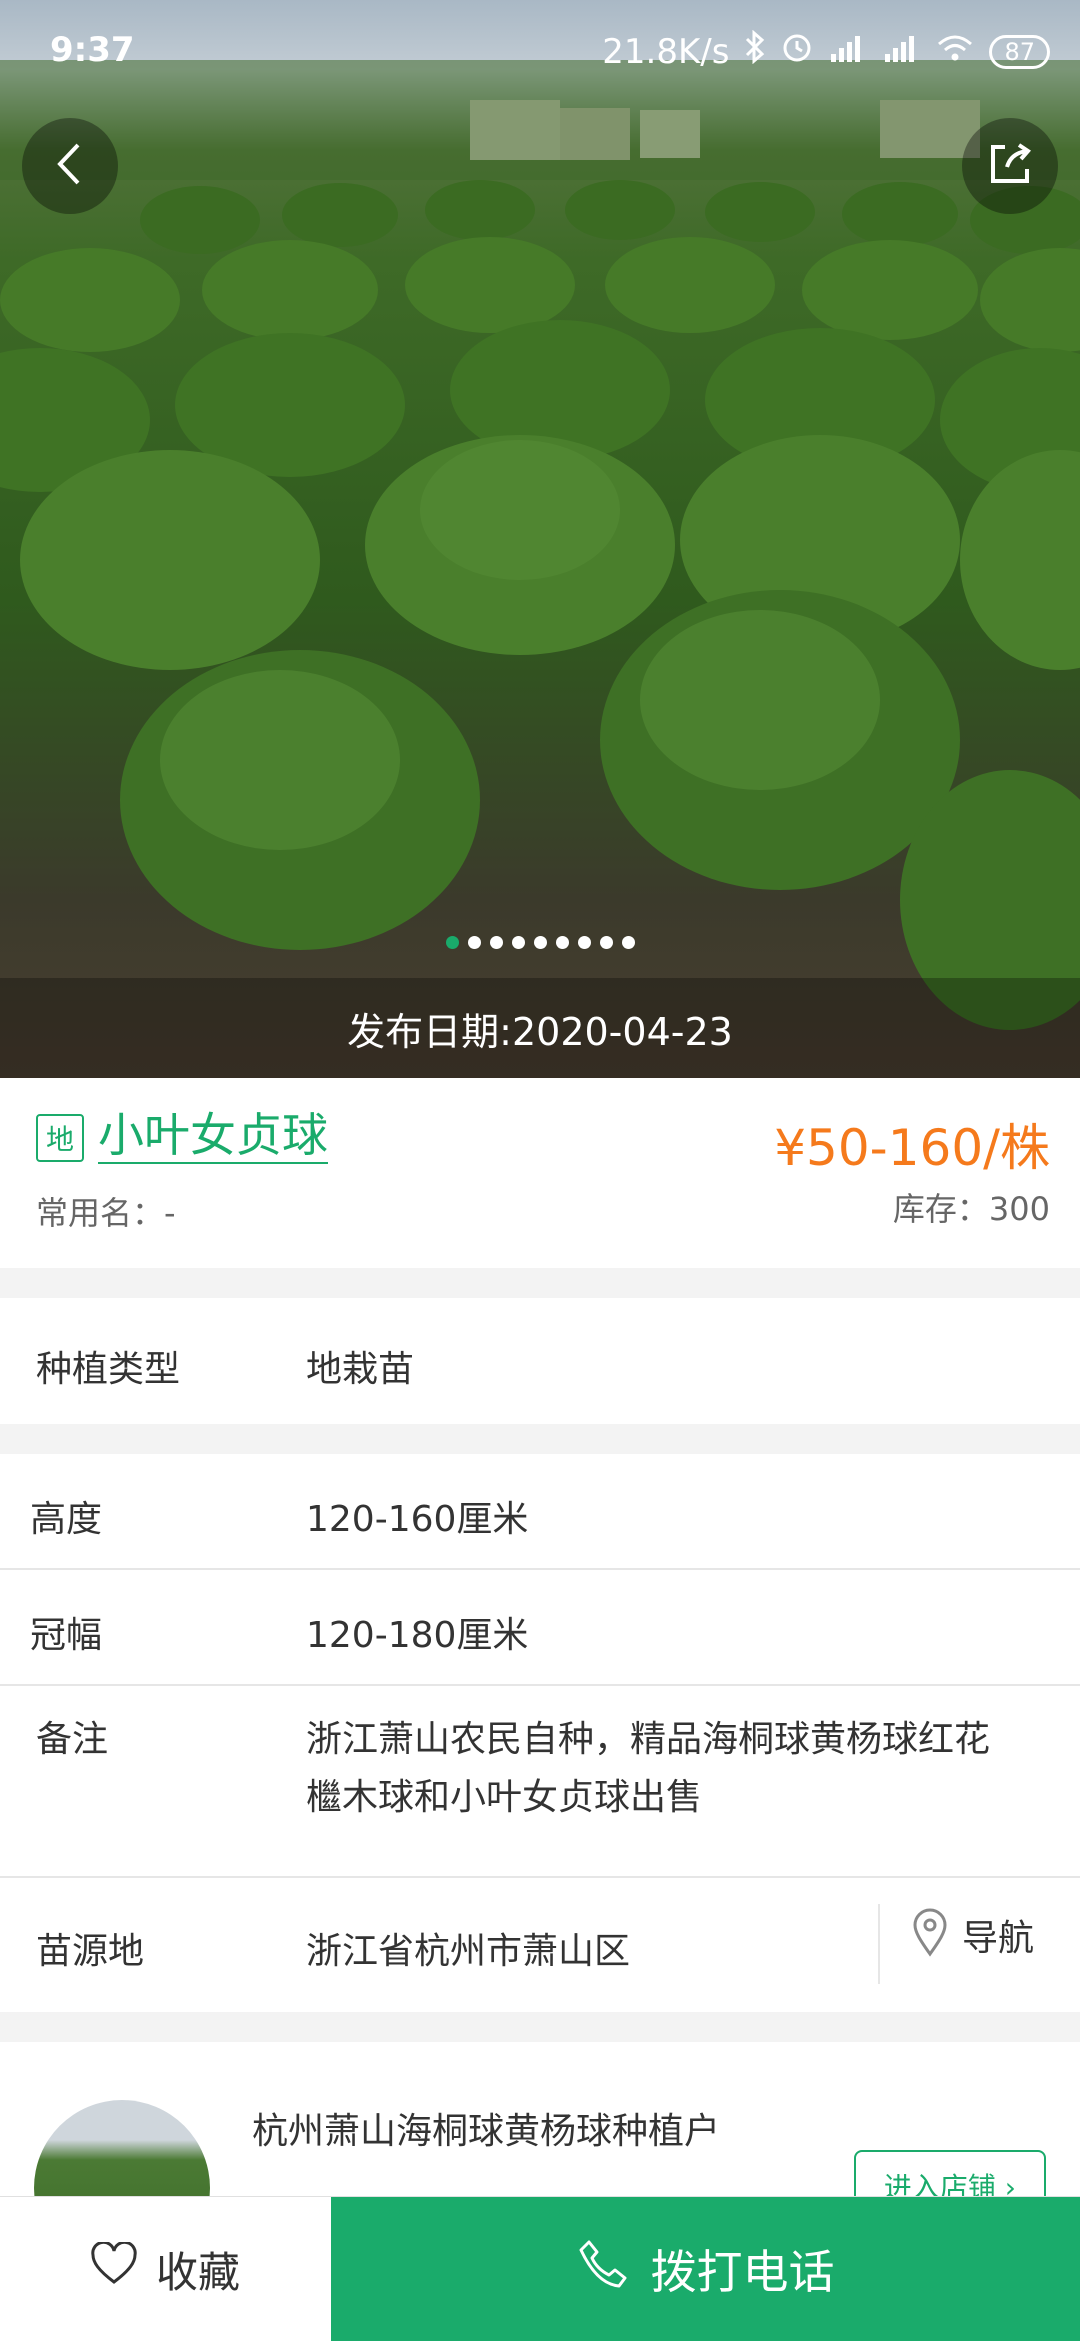 The width and height of the screenshot is (1080, 2342). I want to click on call-label: 拨打电话, so click(742, 2272).